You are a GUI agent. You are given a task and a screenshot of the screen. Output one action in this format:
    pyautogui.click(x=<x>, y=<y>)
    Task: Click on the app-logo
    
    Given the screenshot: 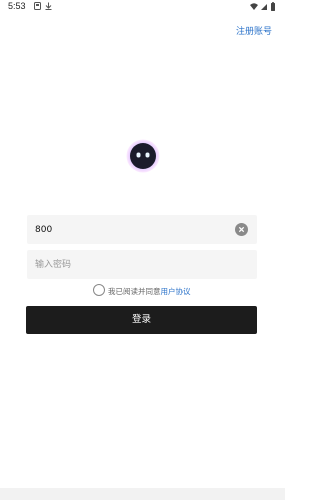 What is the action you would take?
    pyautogui.click(x=143, y=156)
    